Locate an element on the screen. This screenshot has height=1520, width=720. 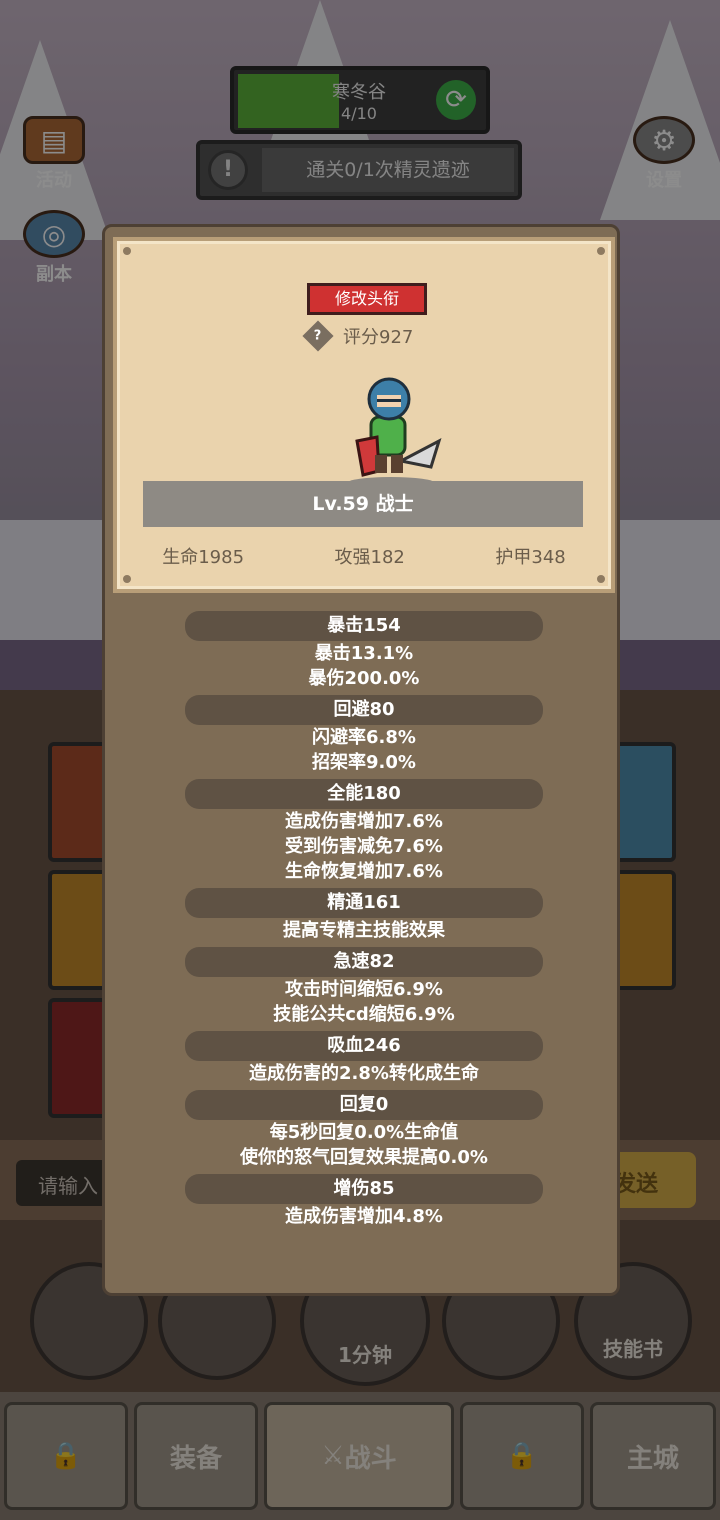
armor-stat: 护甲348 is located at coordinates (530, 557).